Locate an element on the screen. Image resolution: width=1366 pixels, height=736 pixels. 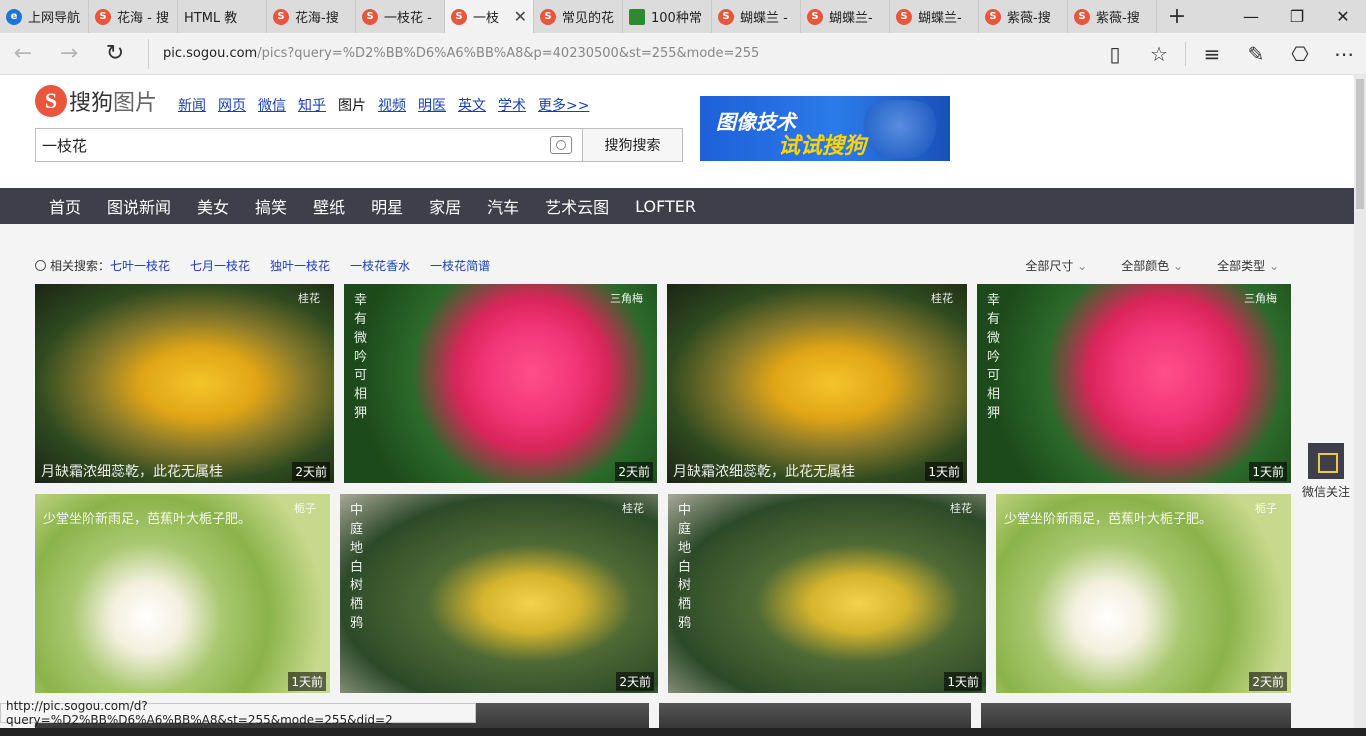
tab-title: 紫薇-搜 is located at coordinates (1029, 18).